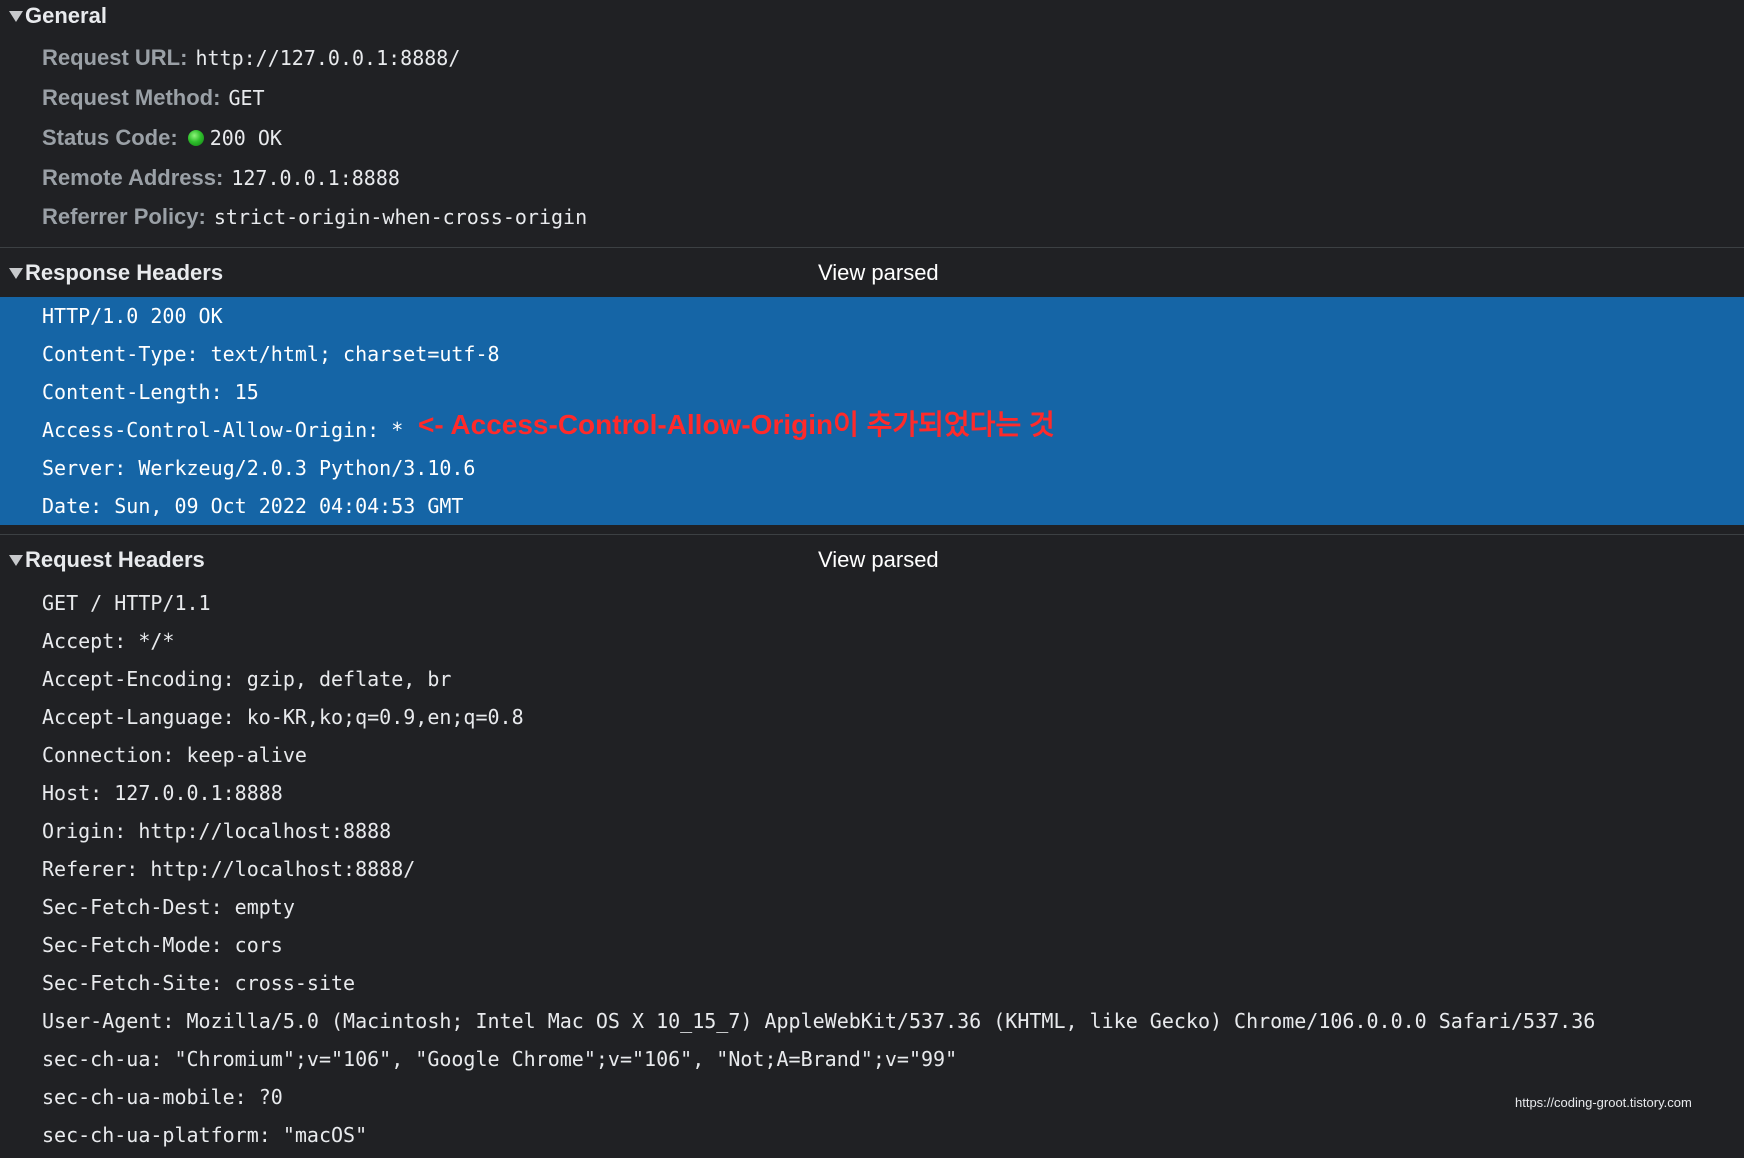  Describe the element at coordinates (400, 217) in the screenshot. I see `referrer-policy-value: strict-origin-when-cross-origin` at that location.